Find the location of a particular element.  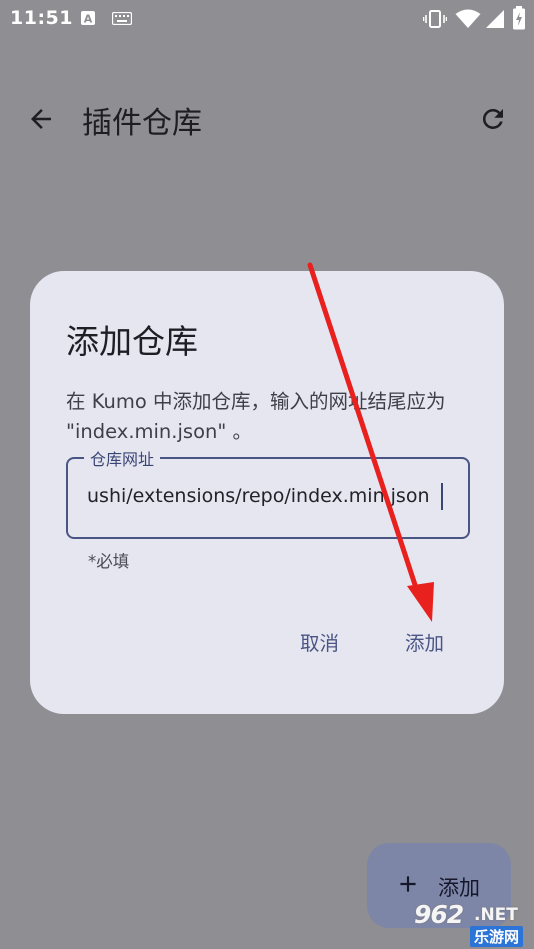

plus-icon is located at coordinates (408, 884).